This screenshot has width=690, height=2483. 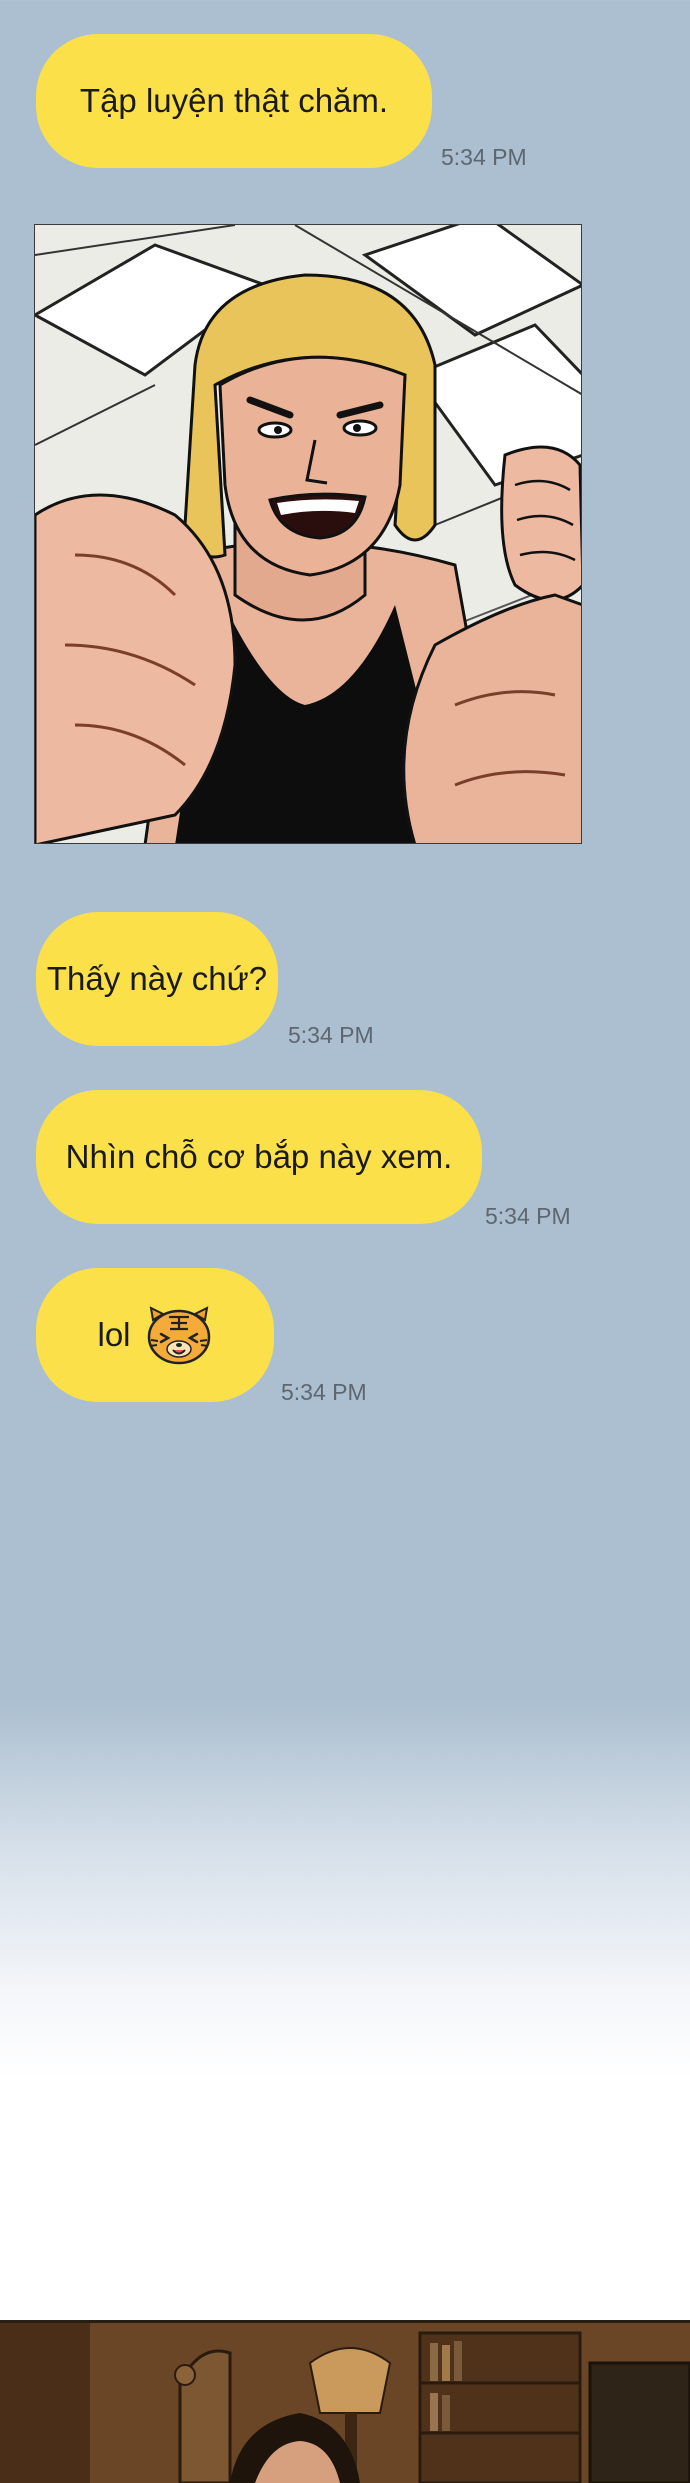 I want to click on message-bubble-1: Tập luyện thật chăm., so click(x=234, y=101).